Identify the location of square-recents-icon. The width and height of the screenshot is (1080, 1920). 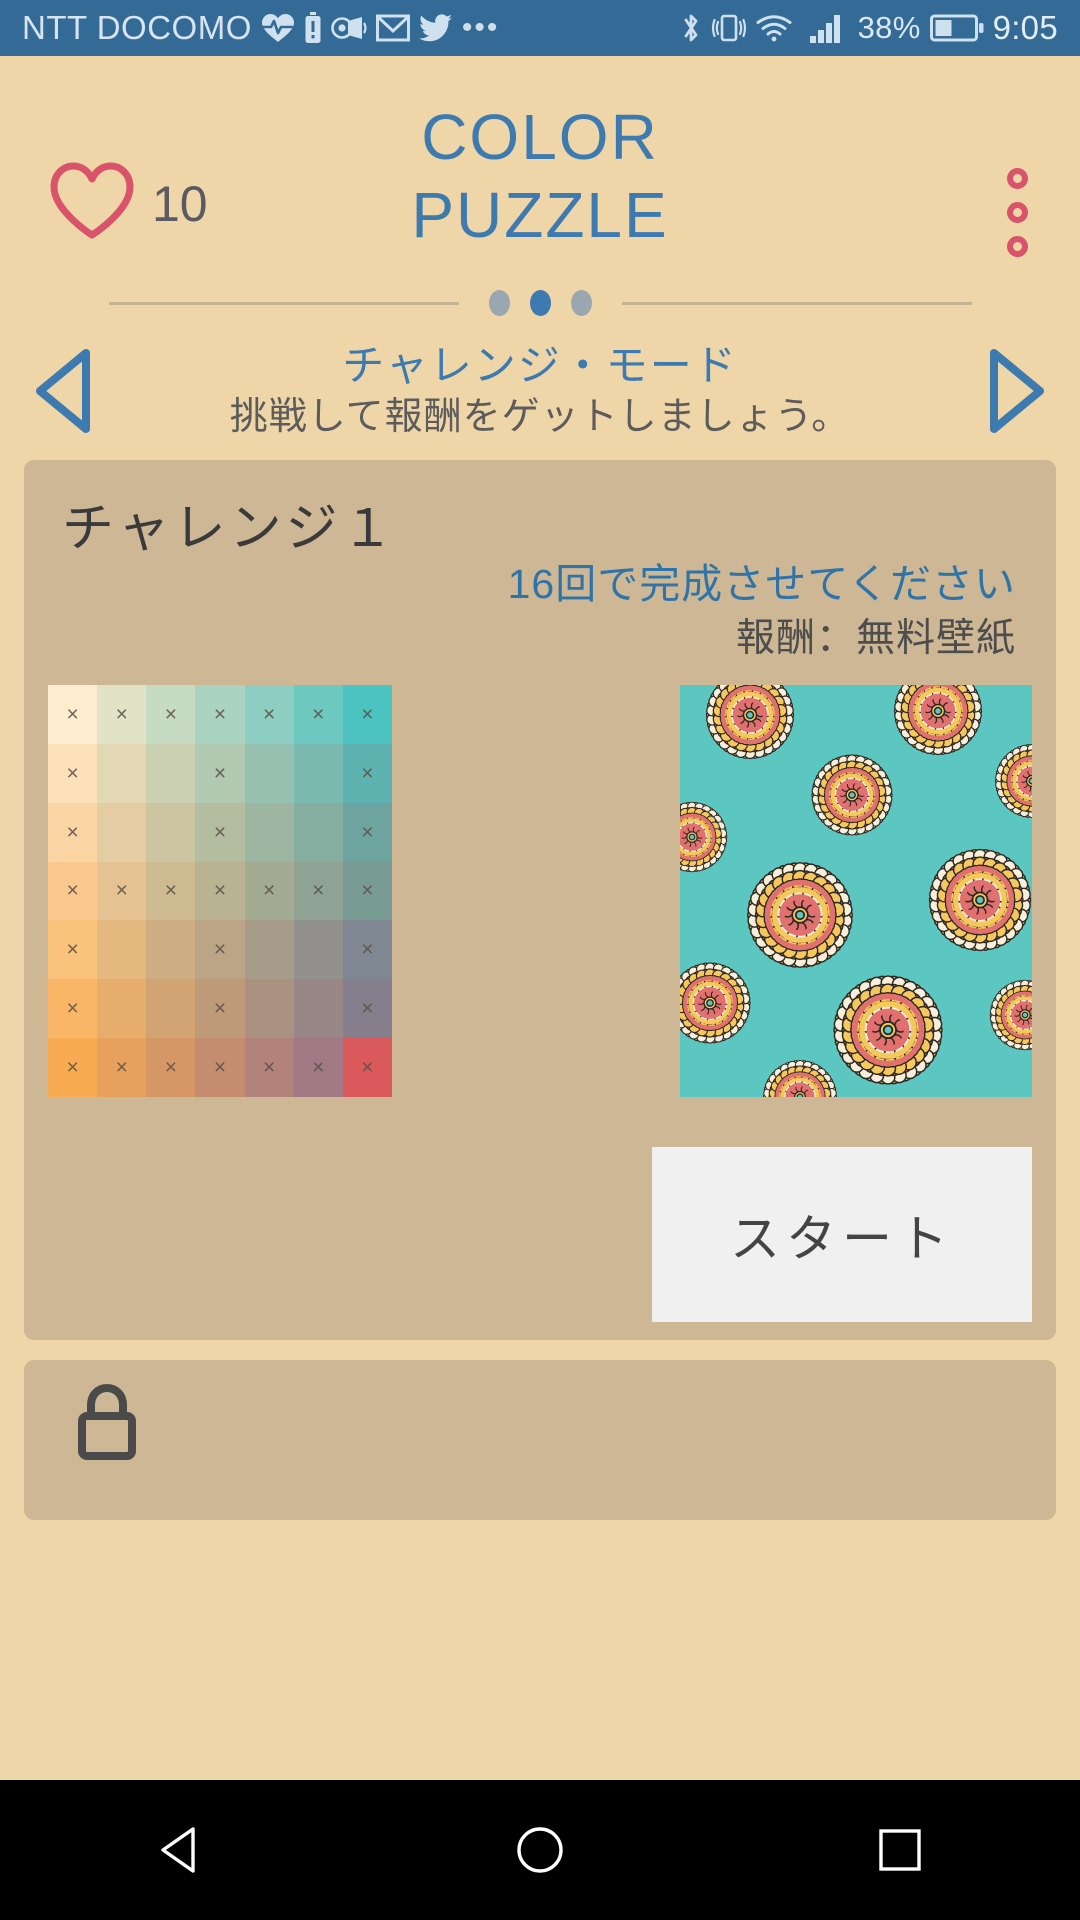
(900, 1850).